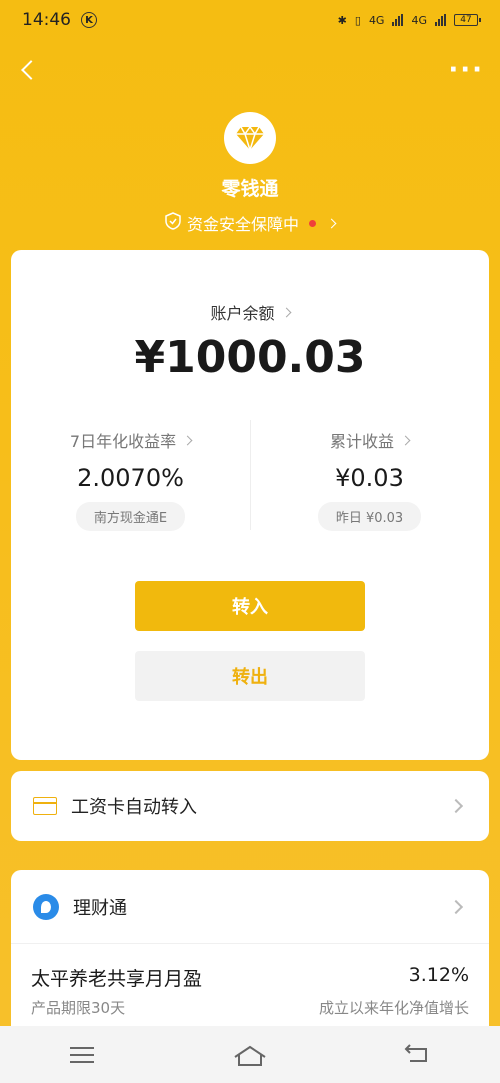  Describe the element at coordinates (467, 20) in the screenshot. I see `battery-icon: 47` at that location.